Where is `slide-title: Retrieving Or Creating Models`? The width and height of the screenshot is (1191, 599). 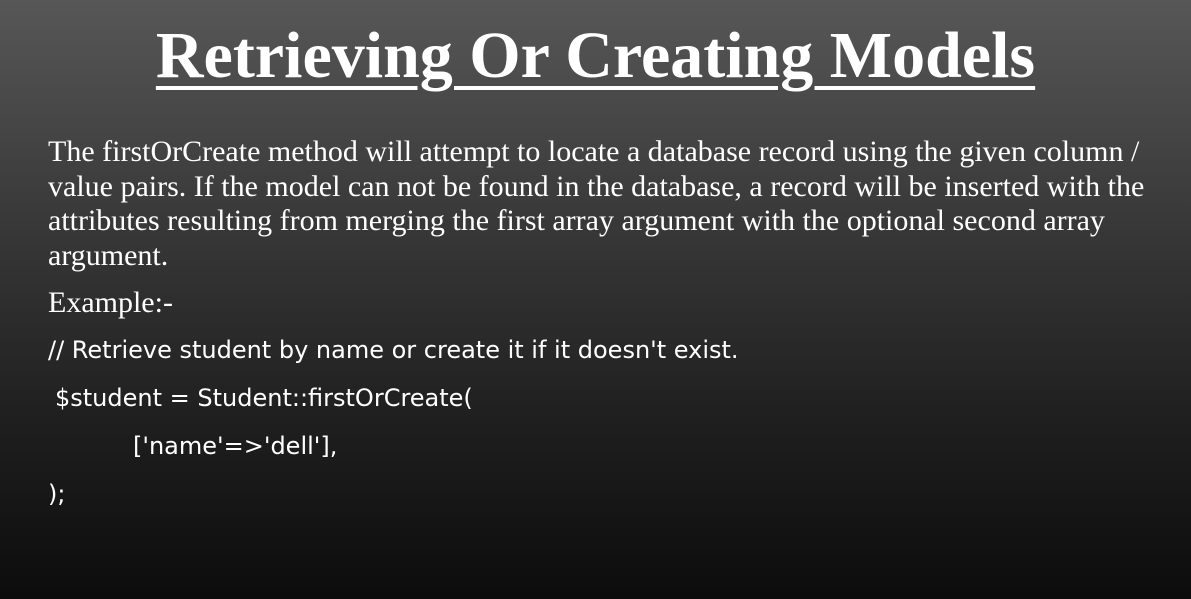 slide-title: Retrieving Or Creating Models is located at coordinates (595, 56).